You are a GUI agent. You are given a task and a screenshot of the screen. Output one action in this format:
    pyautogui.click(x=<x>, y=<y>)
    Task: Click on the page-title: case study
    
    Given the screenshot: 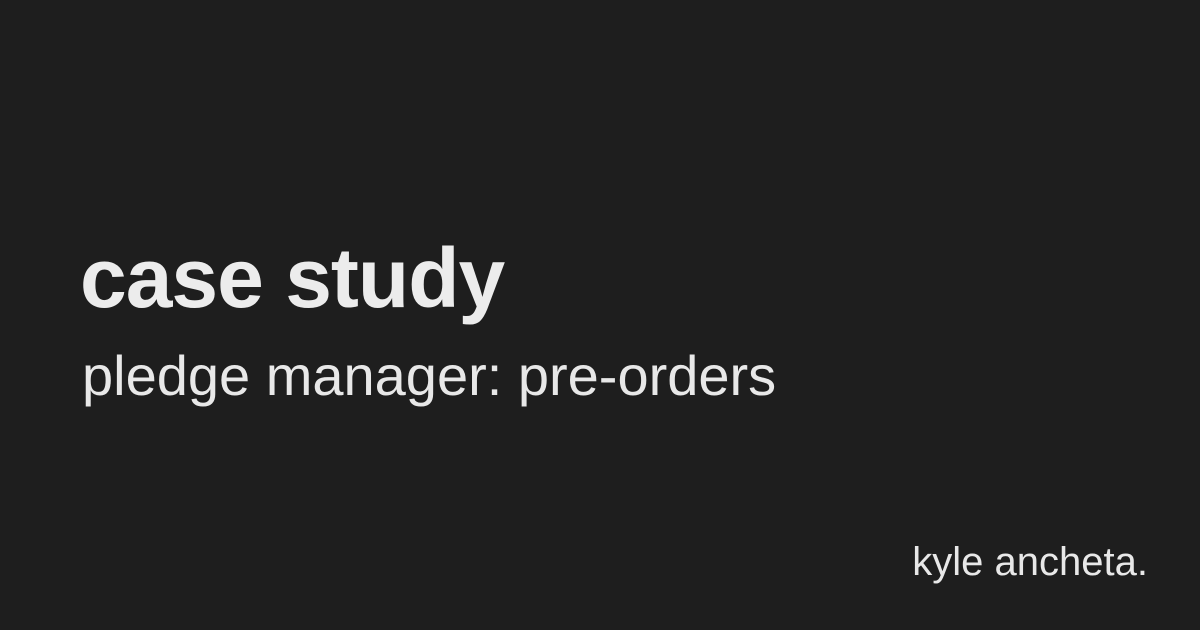 What is the action you would take?
    pyautogui.click(x=292, y=278)
    